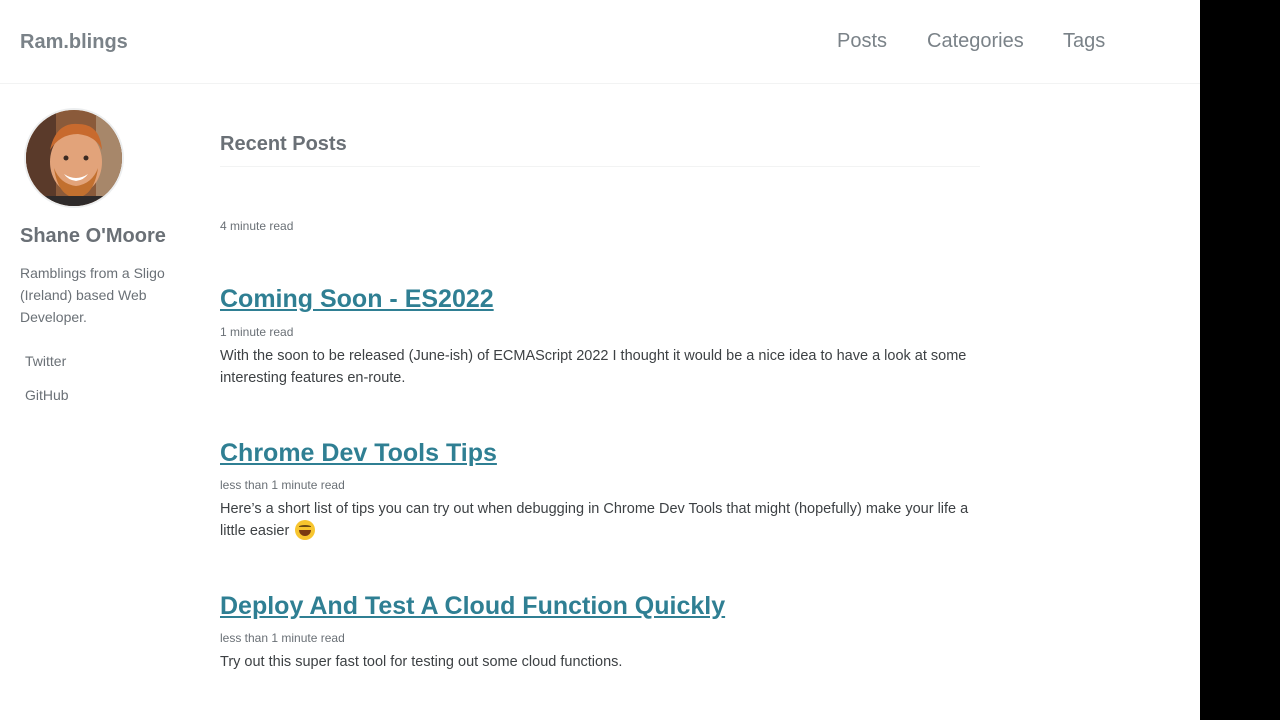 The image size is (1280, 720). I want to click on github-link: GitHub, so click(47, 395).